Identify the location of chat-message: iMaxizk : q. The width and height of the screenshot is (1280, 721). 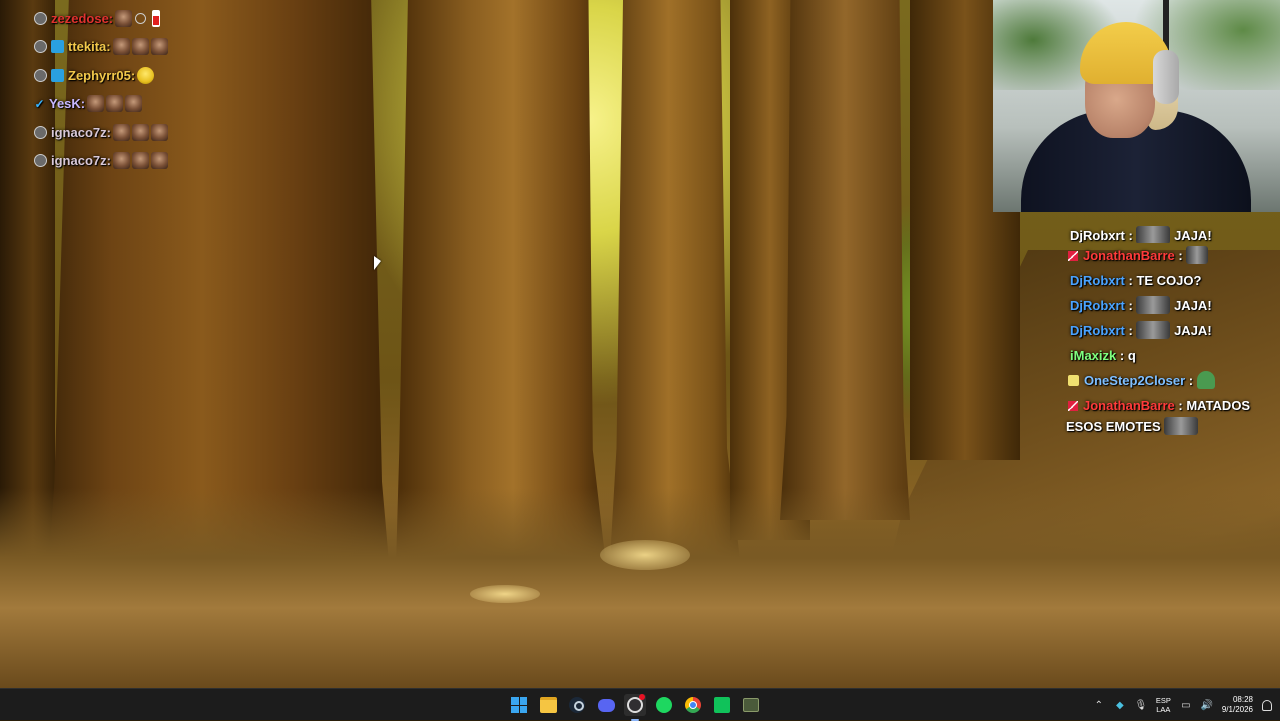
(1171, 355).